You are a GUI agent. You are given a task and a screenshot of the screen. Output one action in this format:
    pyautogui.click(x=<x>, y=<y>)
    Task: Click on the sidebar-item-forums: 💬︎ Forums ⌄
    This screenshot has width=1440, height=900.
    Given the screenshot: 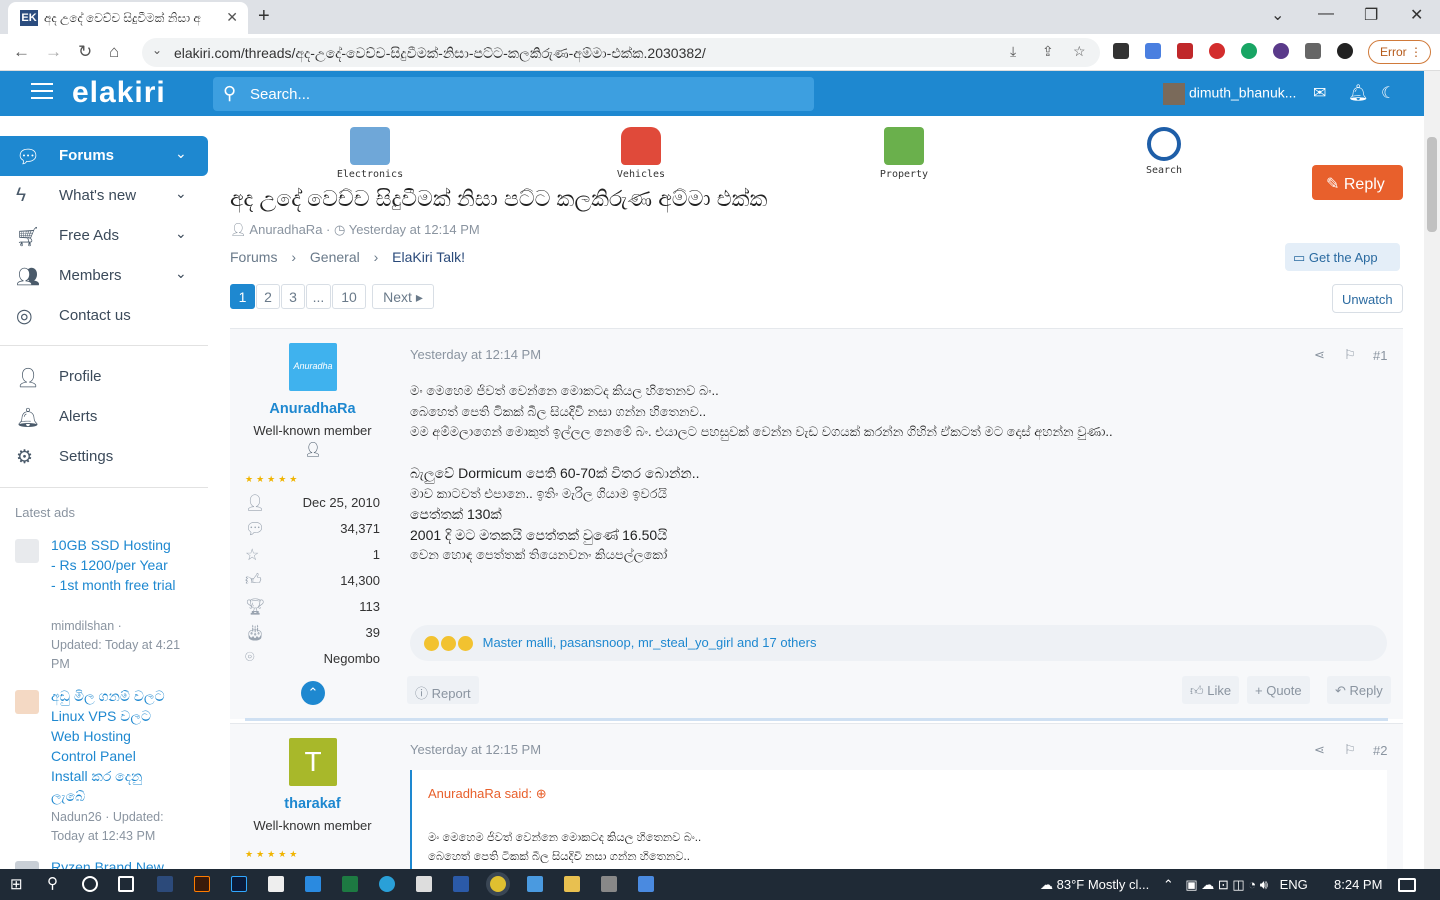 What is the action you would take?
    pyautogui.click(x=104, y=156)
    